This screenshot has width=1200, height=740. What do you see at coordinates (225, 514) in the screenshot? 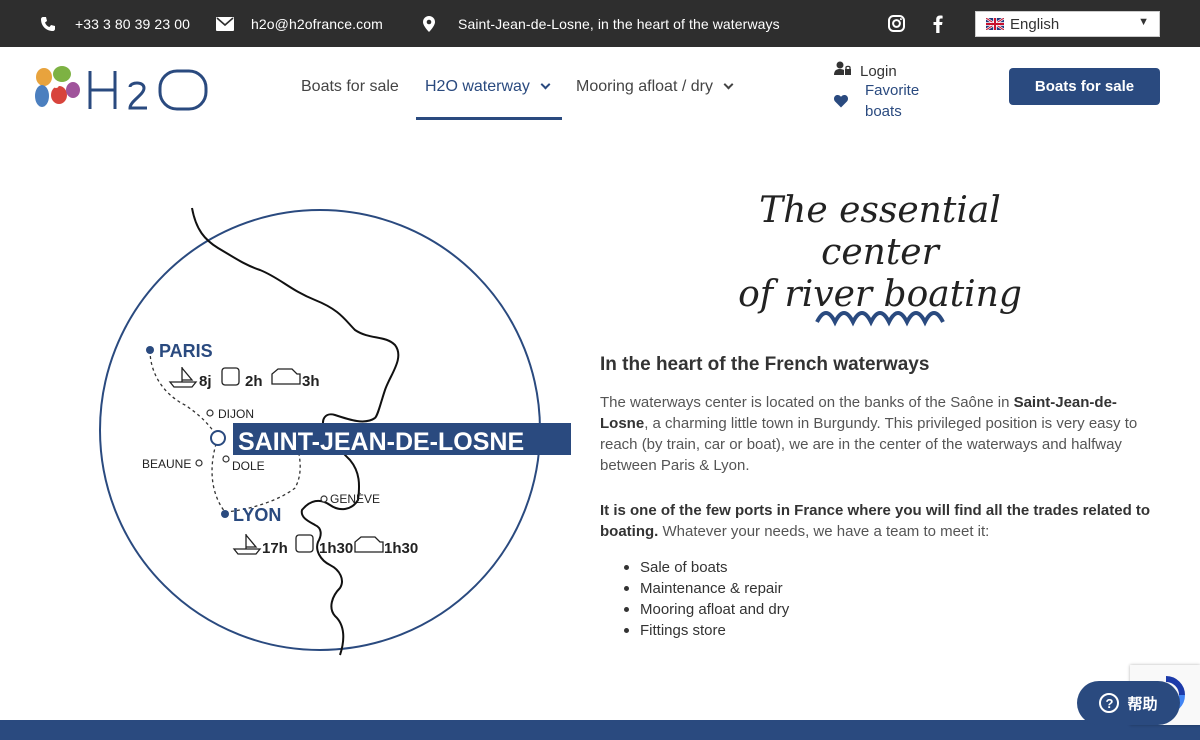
I see `lyon-dot` at bounding box center [225, 514].